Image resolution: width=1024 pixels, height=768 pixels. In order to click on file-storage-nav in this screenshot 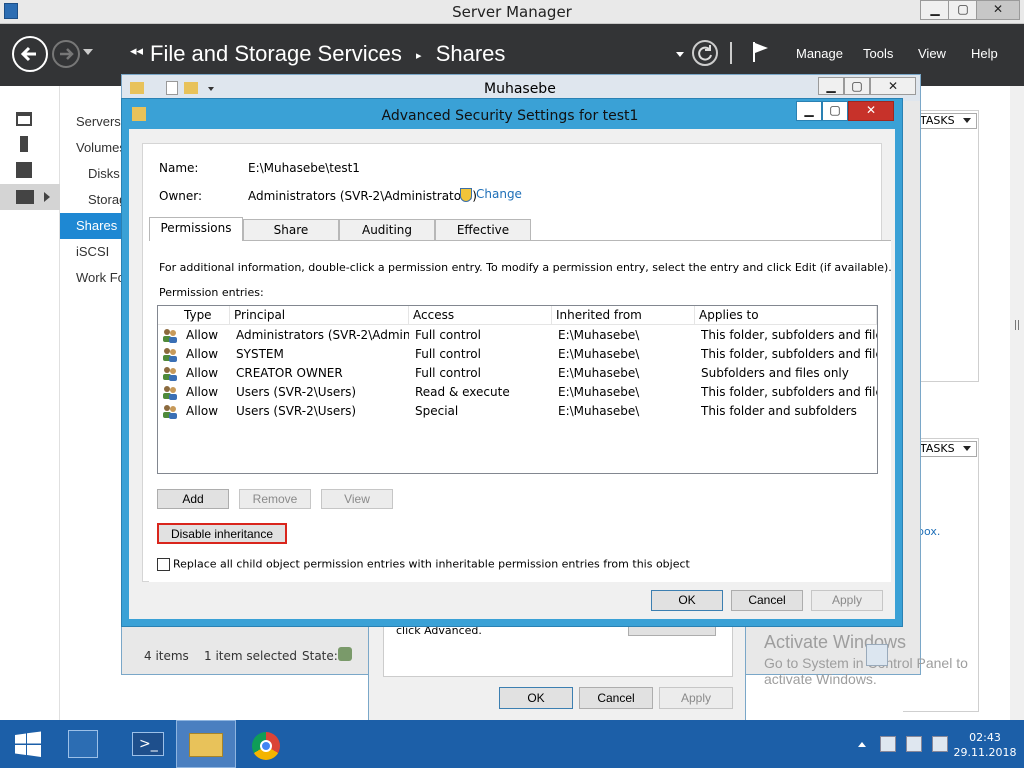, I will do `click(30, 197)`.